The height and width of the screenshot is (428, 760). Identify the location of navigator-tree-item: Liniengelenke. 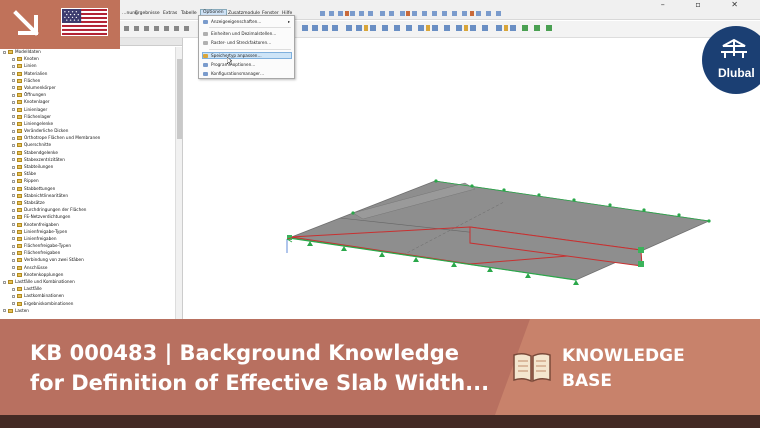
(87, 123).